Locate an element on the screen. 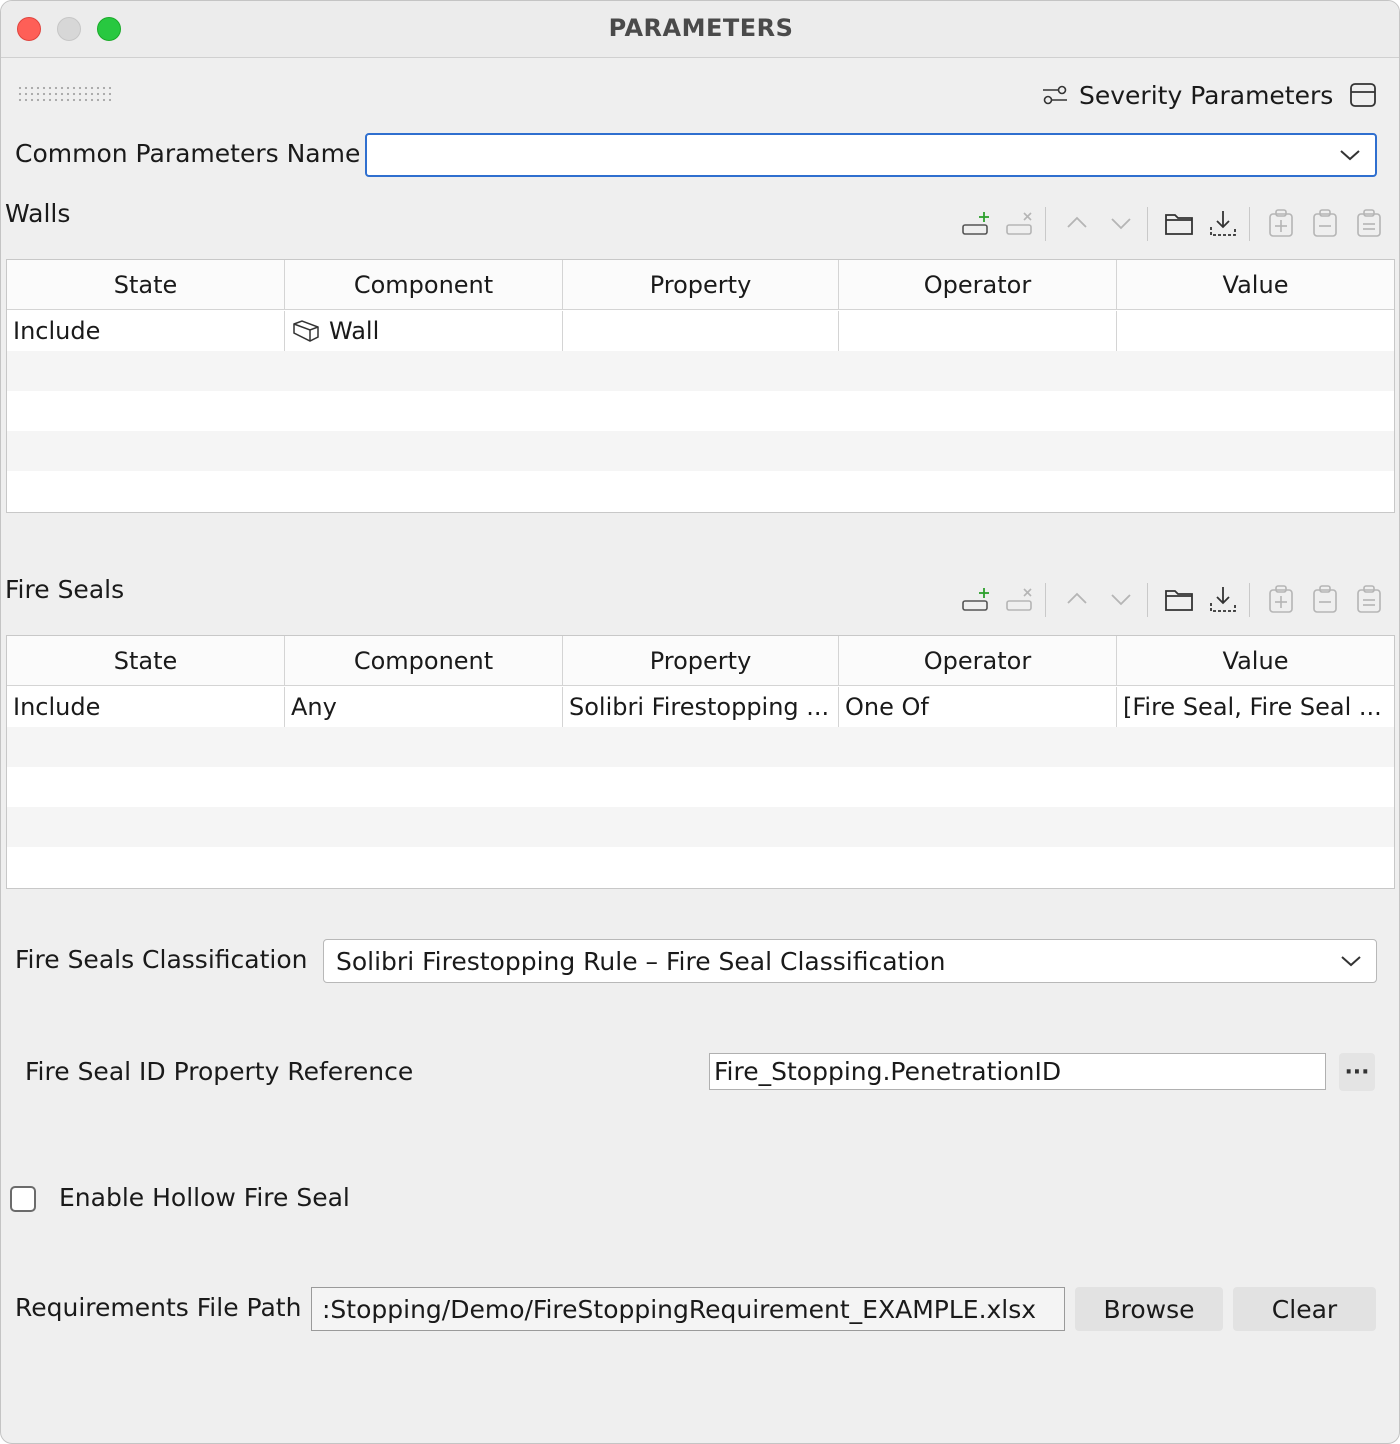 The image size is (1400, 1444). fire-seal-id-label: Fire Seal ID Property Reference is located at coordinates (219, 1071).